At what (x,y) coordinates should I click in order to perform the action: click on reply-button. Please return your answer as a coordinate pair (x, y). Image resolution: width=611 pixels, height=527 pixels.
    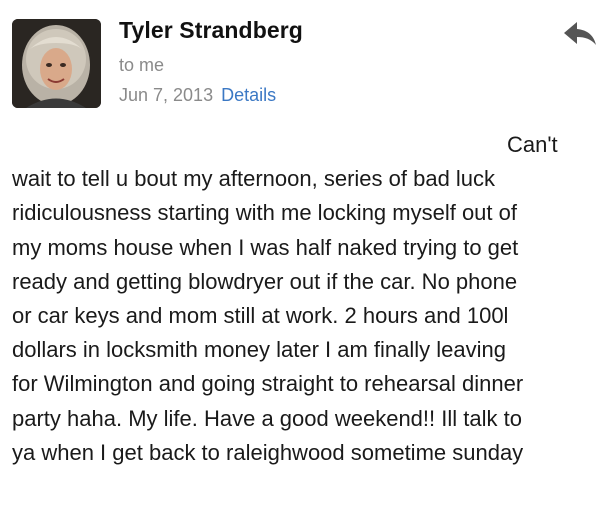
    Looking at the image, I should click on (580, 34).